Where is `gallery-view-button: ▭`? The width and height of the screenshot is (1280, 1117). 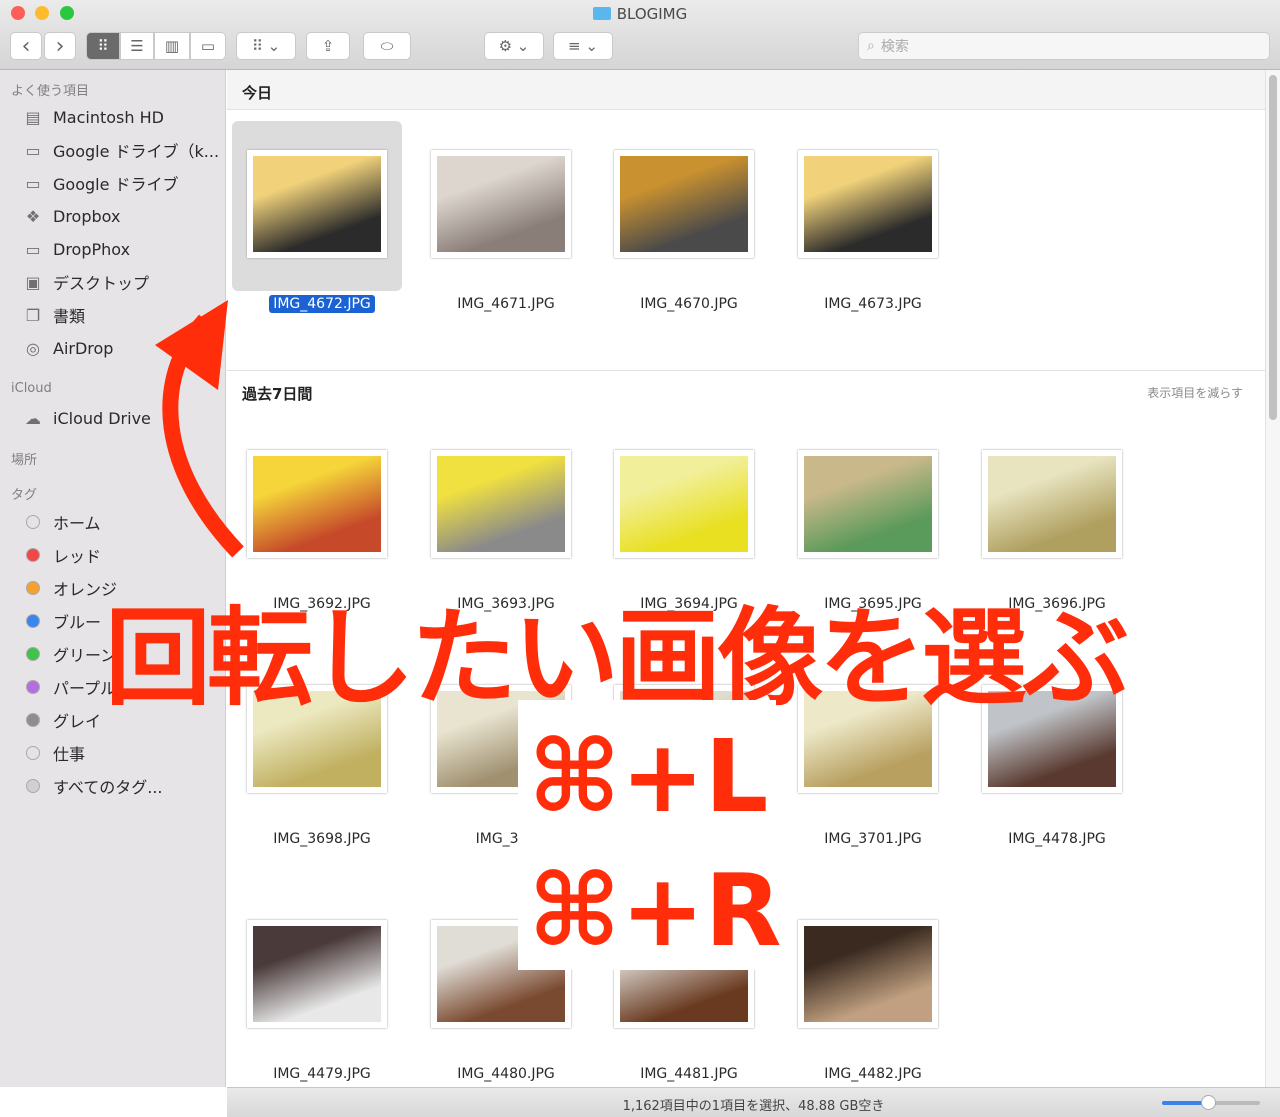 gallery-view-button: ▭ is located at coordinates (208, 46).